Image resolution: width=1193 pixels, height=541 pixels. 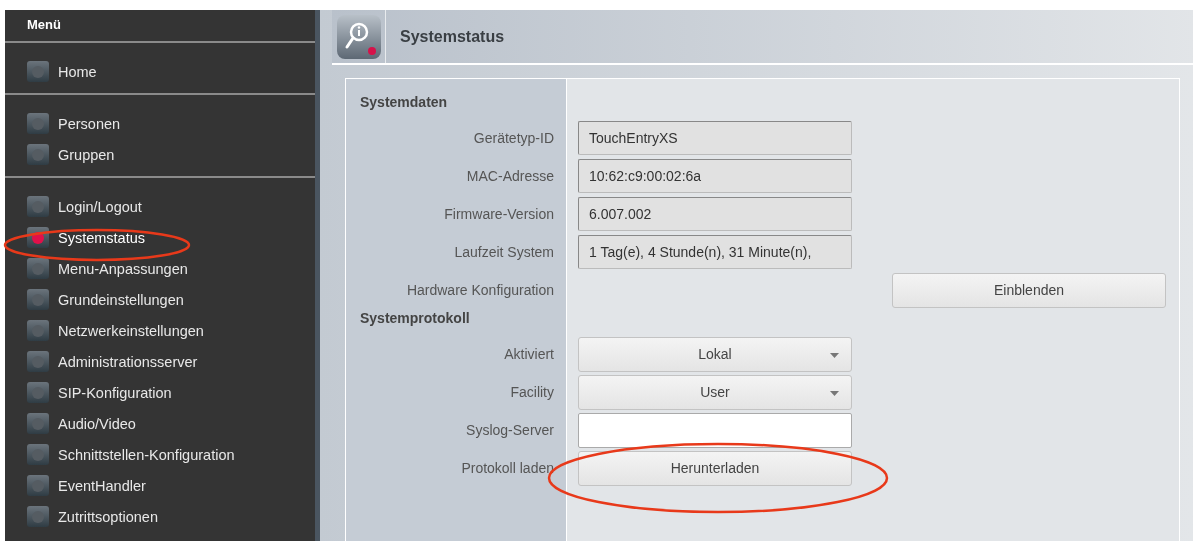 What do you see at coordinates (513, 138) in the screenshot?
I see `field-label: Gerätetyp-ID` at bounding box center [513, 138].